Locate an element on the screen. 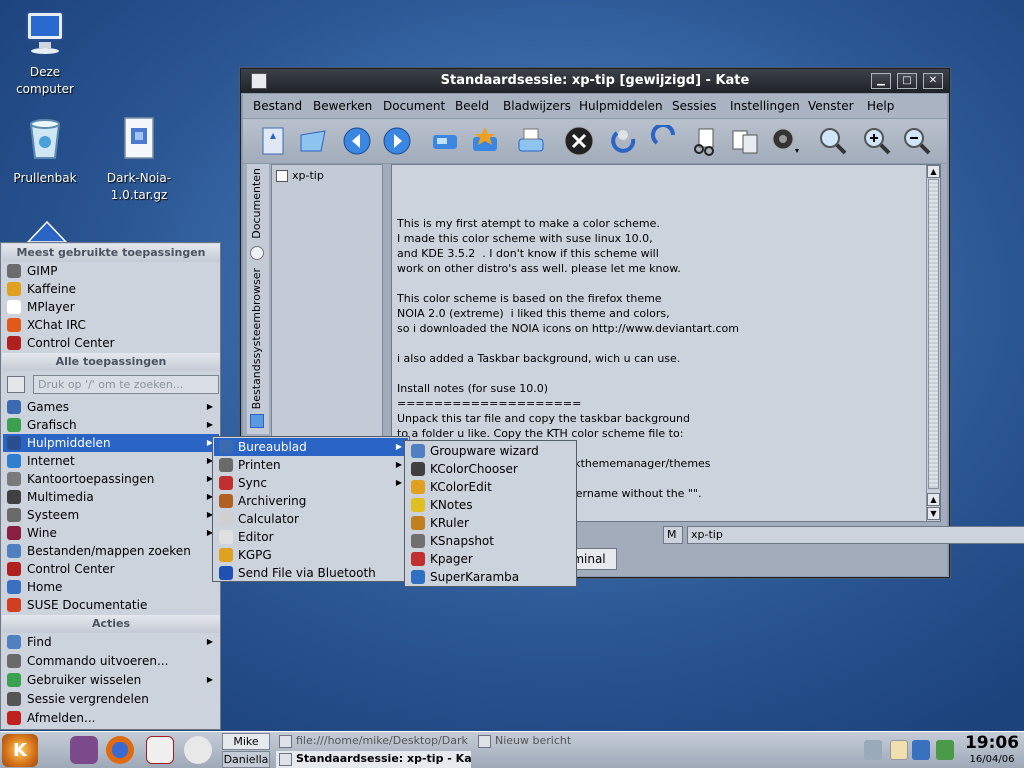 This screenshot has height=768, width=1024. document-item: xp-tip is located at coordinates (300, 175).